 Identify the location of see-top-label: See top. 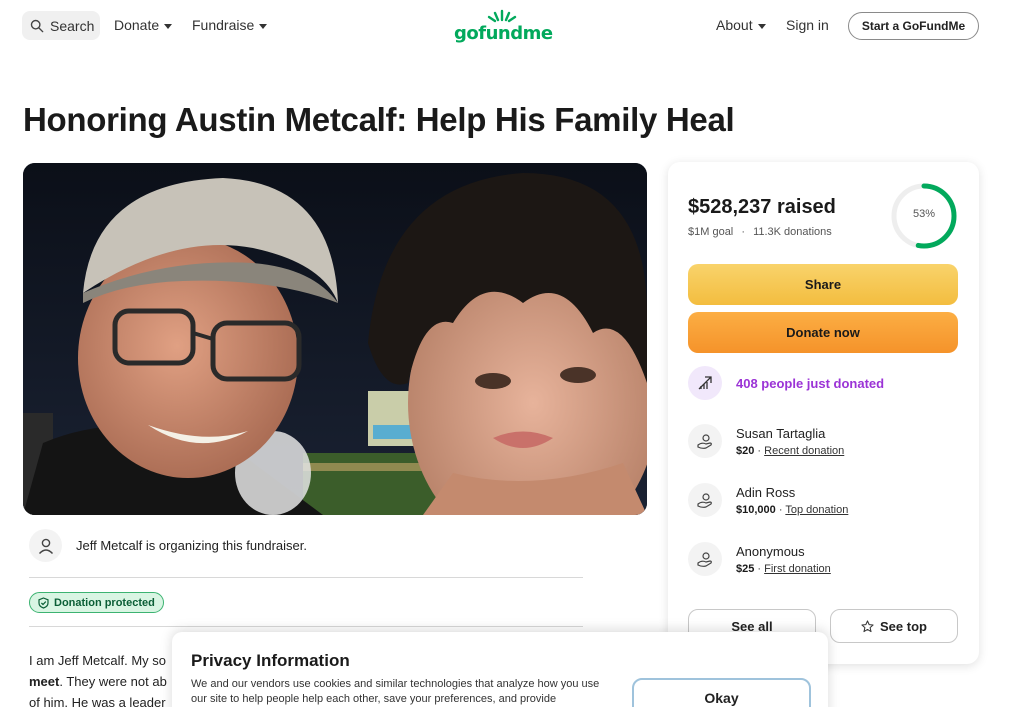
(903, 626).